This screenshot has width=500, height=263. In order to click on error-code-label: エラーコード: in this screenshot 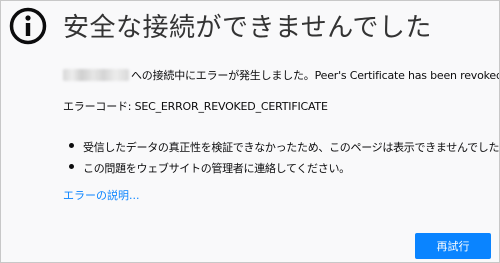, I will do `click(97, 106)`.